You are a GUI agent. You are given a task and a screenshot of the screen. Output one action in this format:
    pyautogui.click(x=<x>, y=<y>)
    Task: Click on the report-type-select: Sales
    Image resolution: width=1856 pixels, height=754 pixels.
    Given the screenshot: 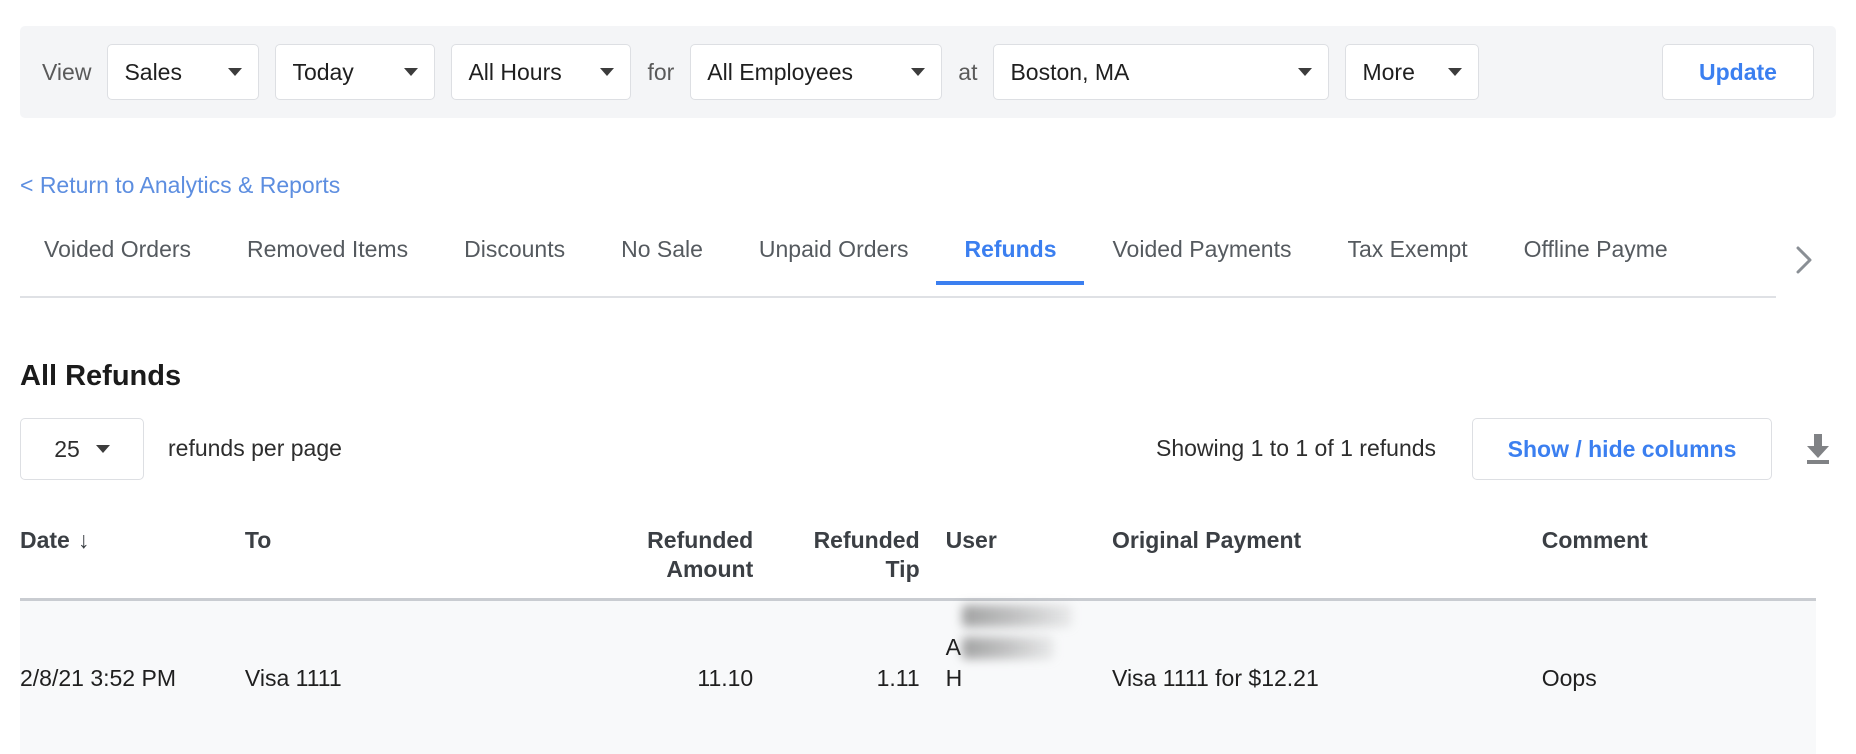 What is the action you would take?
    pyautogui.click(x=183, y=72)
    